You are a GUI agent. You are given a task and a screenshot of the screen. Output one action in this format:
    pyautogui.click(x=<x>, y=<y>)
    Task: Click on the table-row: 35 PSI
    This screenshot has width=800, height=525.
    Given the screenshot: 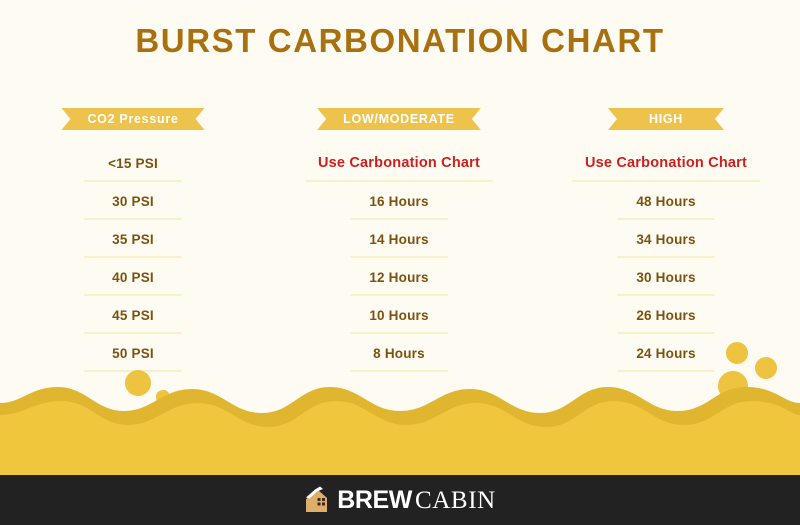 What is the action you would take?
    pyautogui.click(x=133, y=239)
    